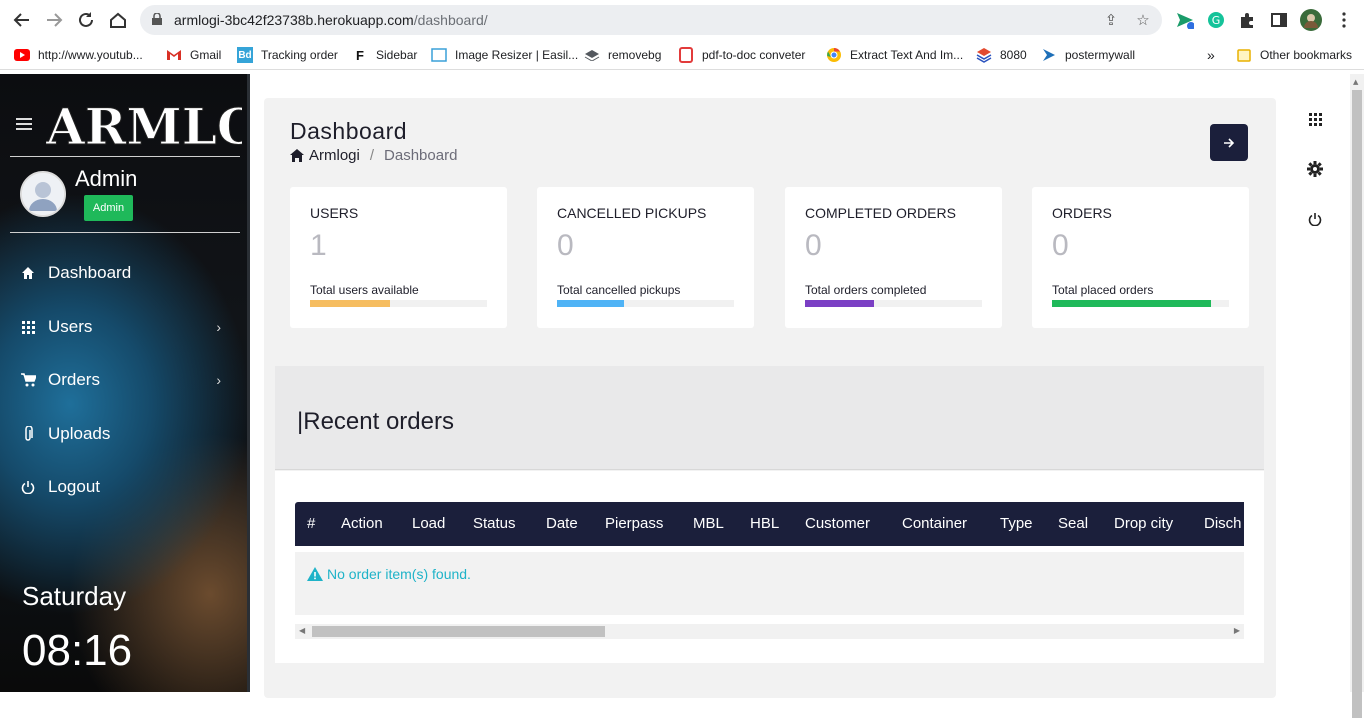 This screenshot has height=718, width=1364. Describe the element at coordinates (708, 523) in the screenshot. I see `column-header: MBL` at that location.